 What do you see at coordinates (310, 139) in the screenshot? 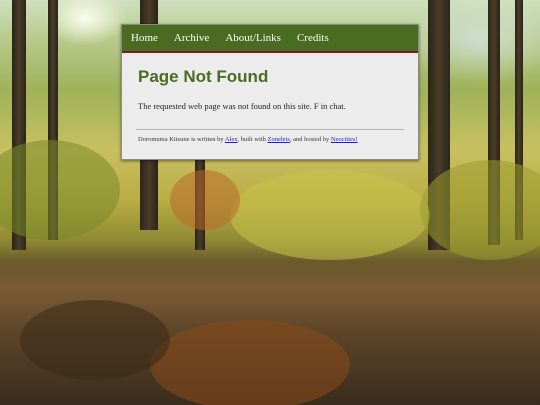
I see `footer-text: , and hosted by` at bounding box center [310, 139].